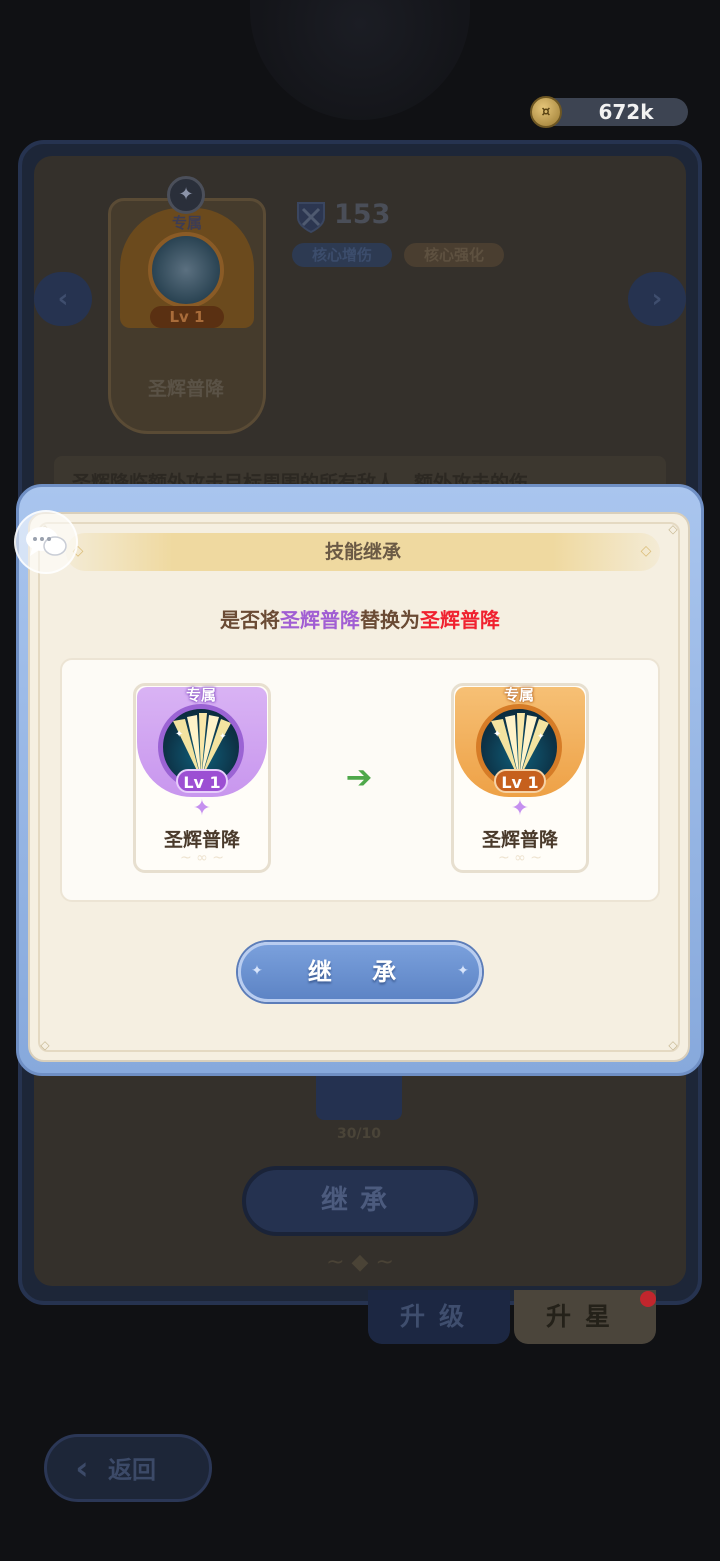 The image size is (720, 1561). I want to click on question-middle: 替换为, so click(390, 620).